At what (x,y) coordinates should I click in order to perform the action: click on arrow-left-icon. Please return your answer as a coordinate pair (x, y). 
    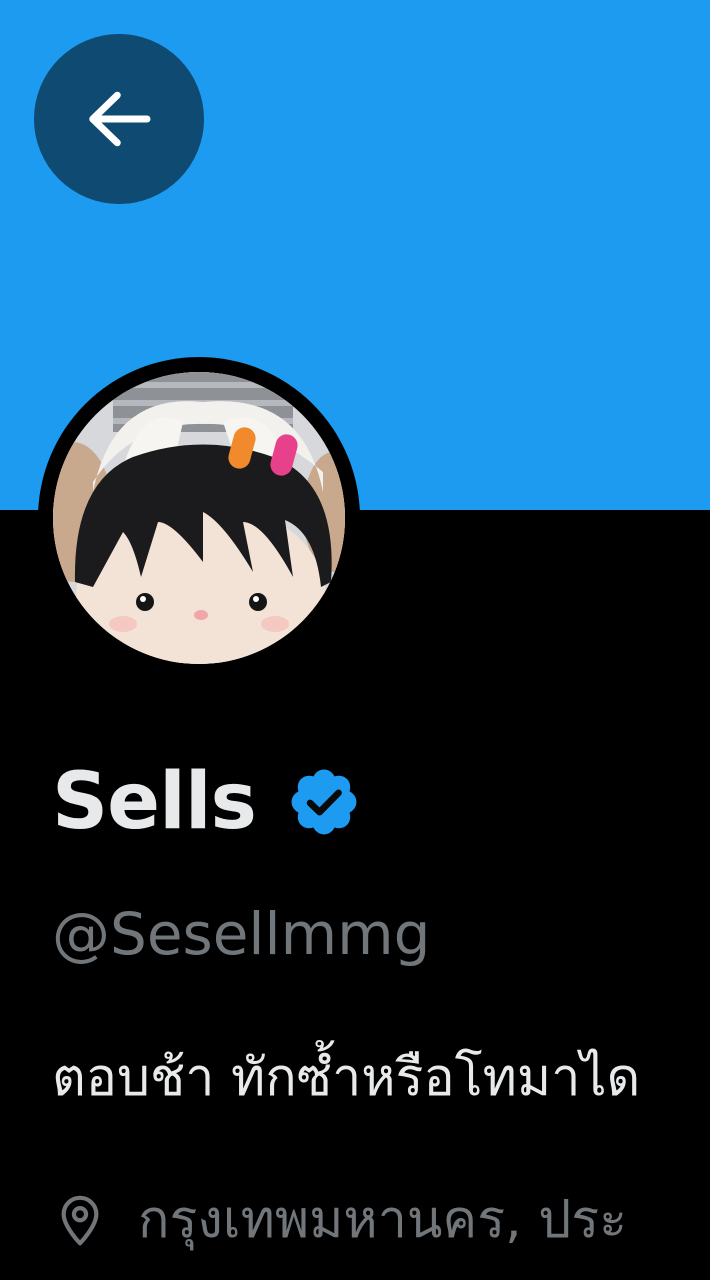
    Looking at the image, I should click on (120, 119).